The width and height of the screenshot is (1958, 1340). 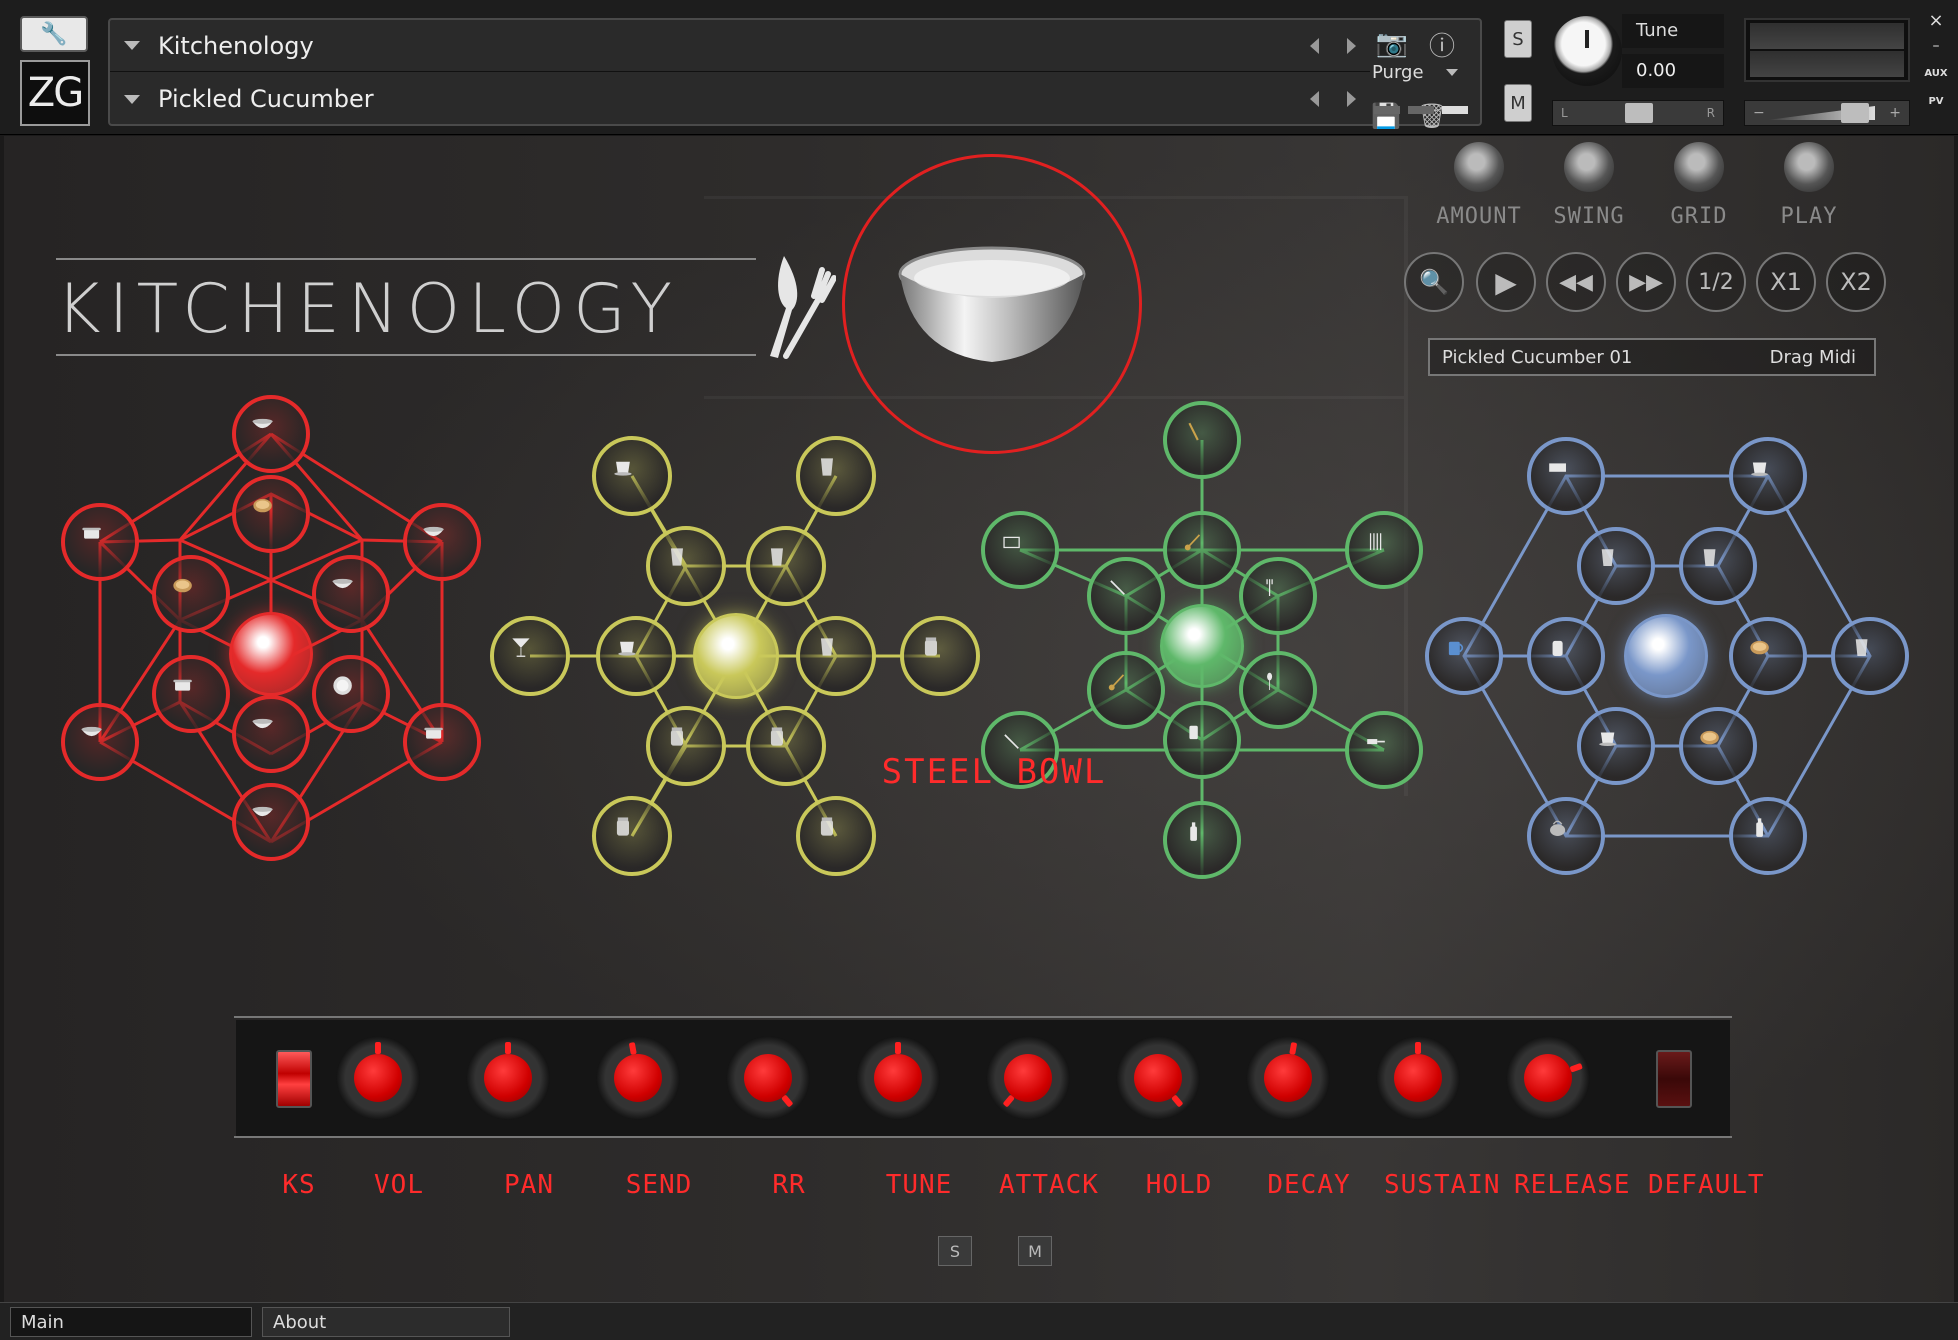 I want to click on browse-midi-icon: 🔍, so click(x=1434, y=282).